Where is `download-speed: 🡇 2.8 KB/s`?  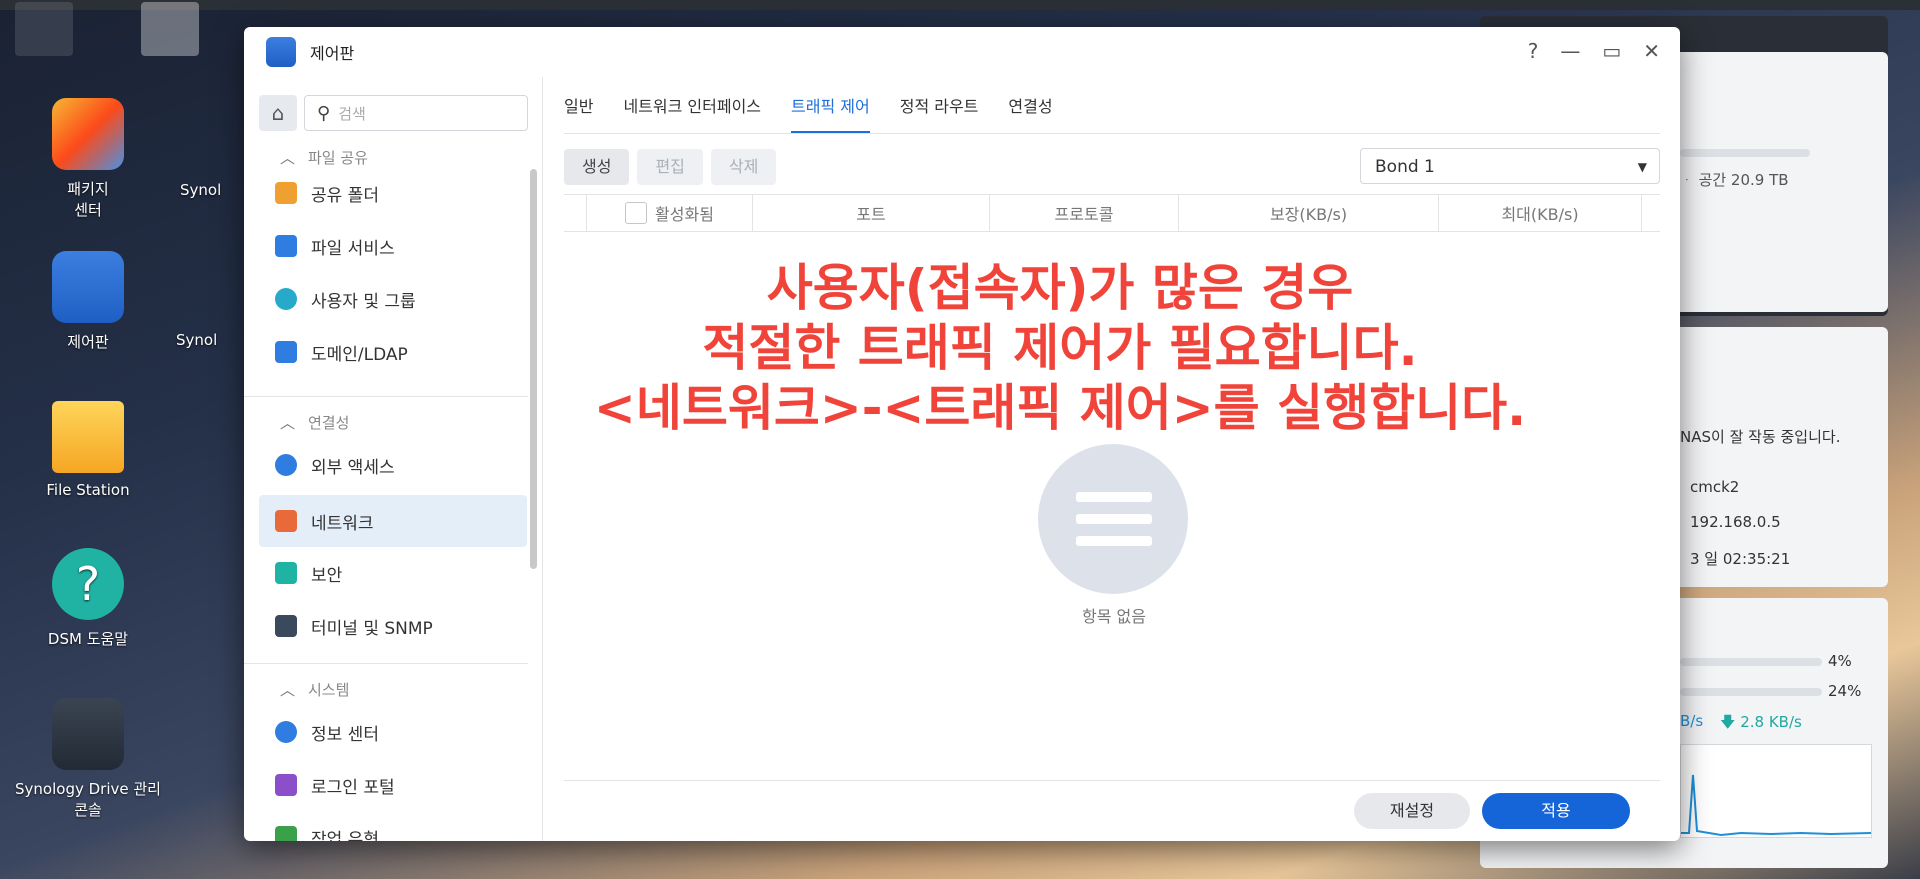
download-speed: 🡇 2.8 KB/s is located at coordinates (1761, 722).